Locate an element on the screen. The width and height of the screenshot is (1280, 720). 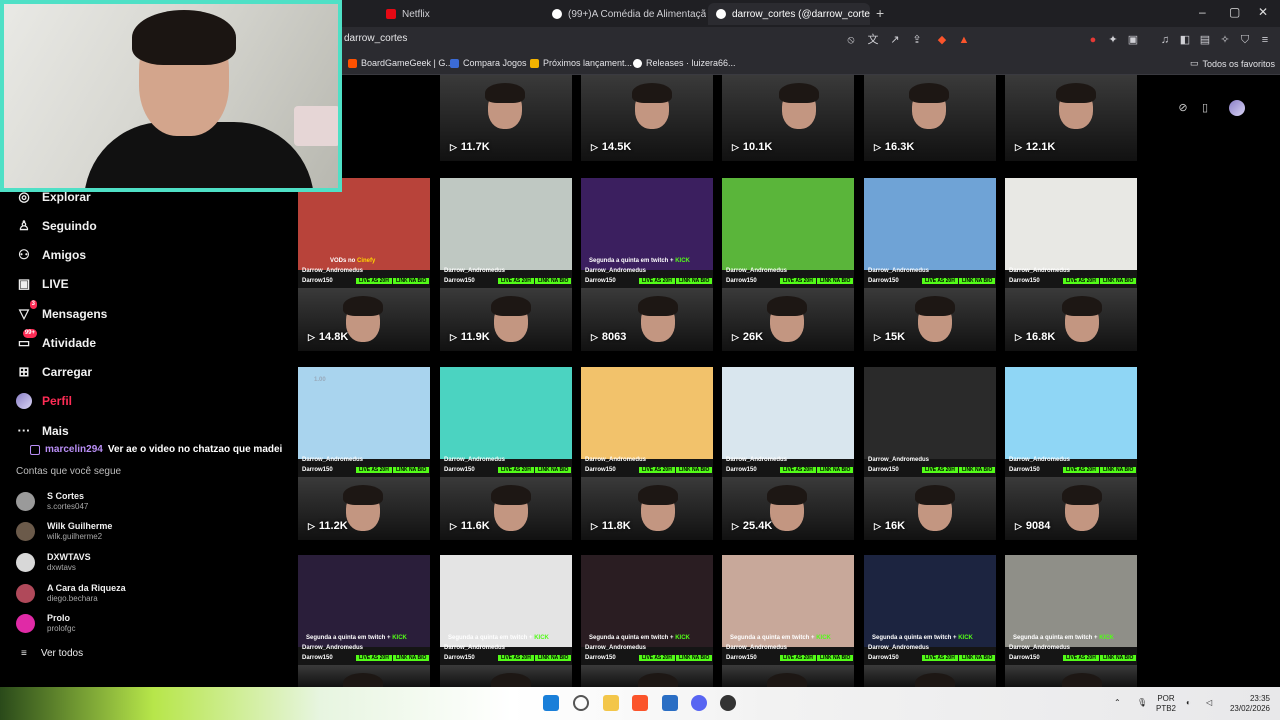
extension-record-icon: ● is located at coordinates (1093, 40).